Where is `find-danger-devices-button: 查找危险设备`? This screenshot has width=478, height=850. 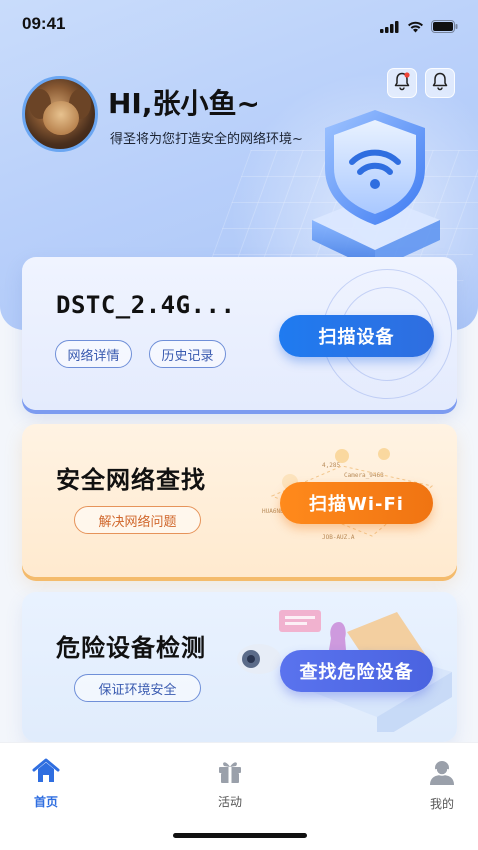 find-danger-devices-button: 查找危险设备 is located at coordinates (356, 671).